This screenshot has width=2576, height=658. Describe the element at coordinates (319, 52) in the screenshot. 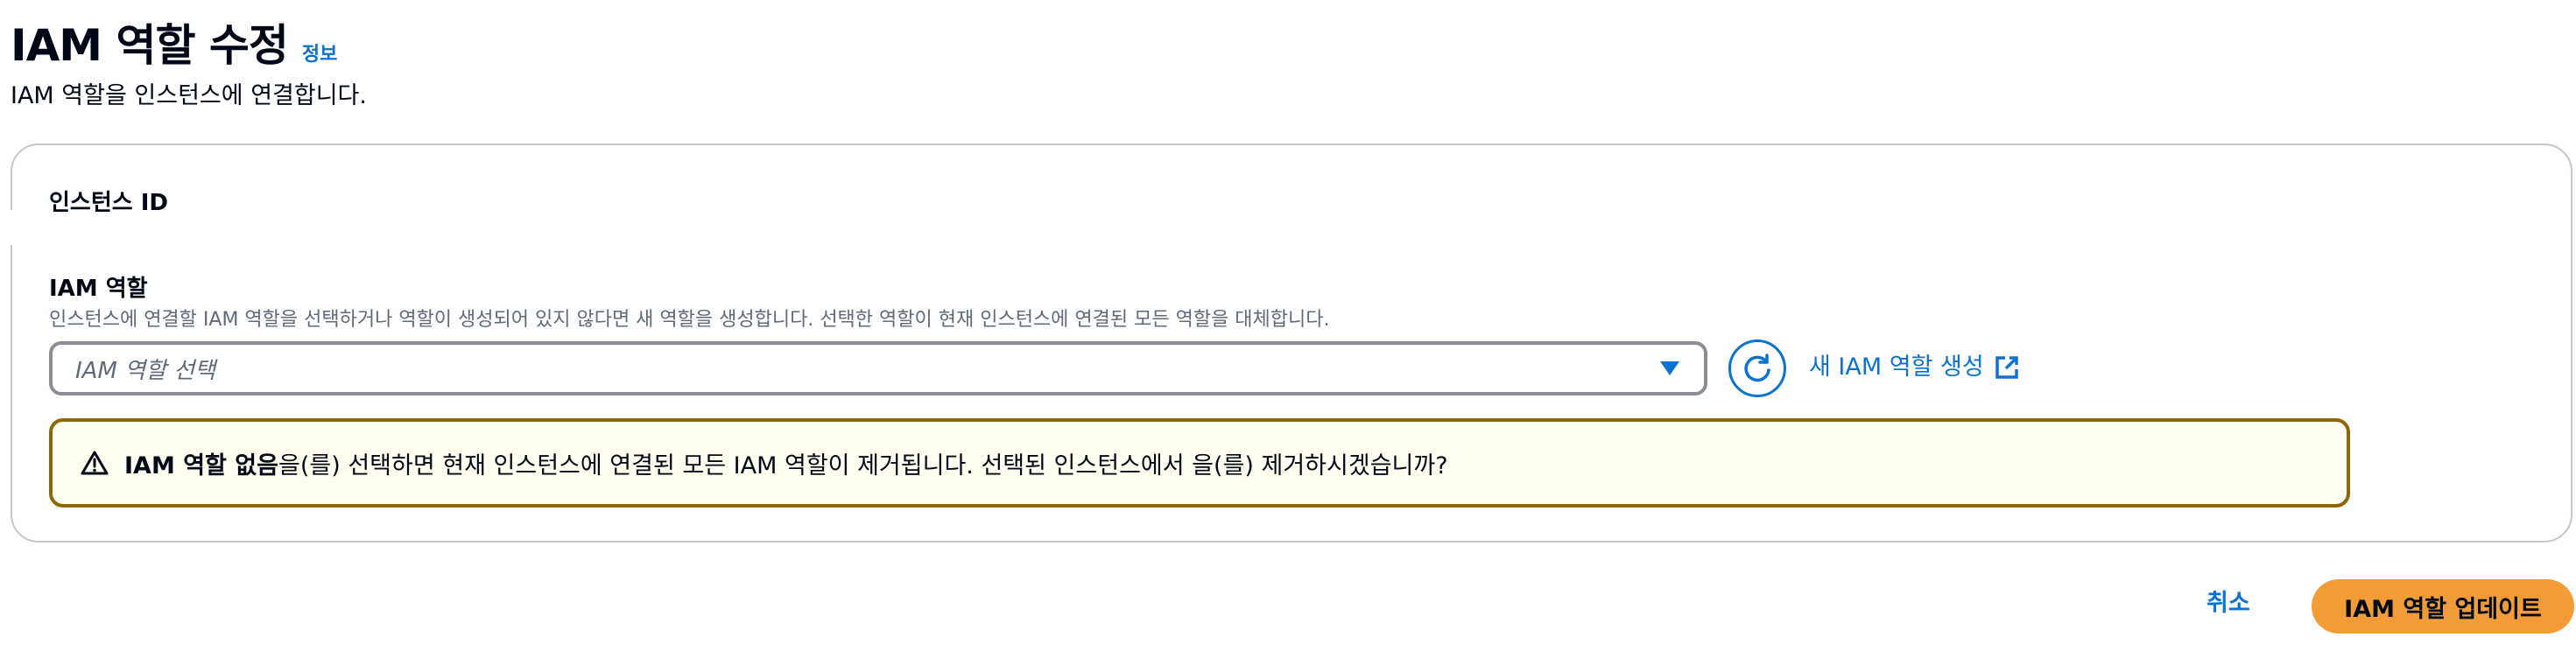

I see `info-link: 정보` at that location.